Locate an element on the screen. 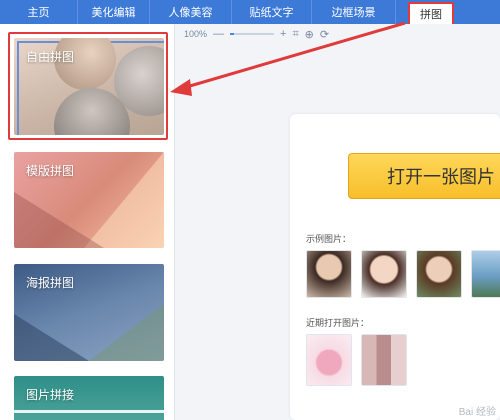 This screenshot has height=420, width=500. crop-icon: ⌗ is located at coordinates (295, 34).